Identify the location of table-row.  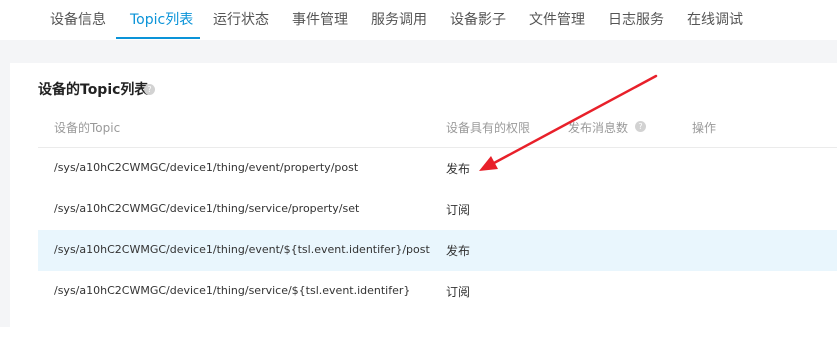
(437, 332).